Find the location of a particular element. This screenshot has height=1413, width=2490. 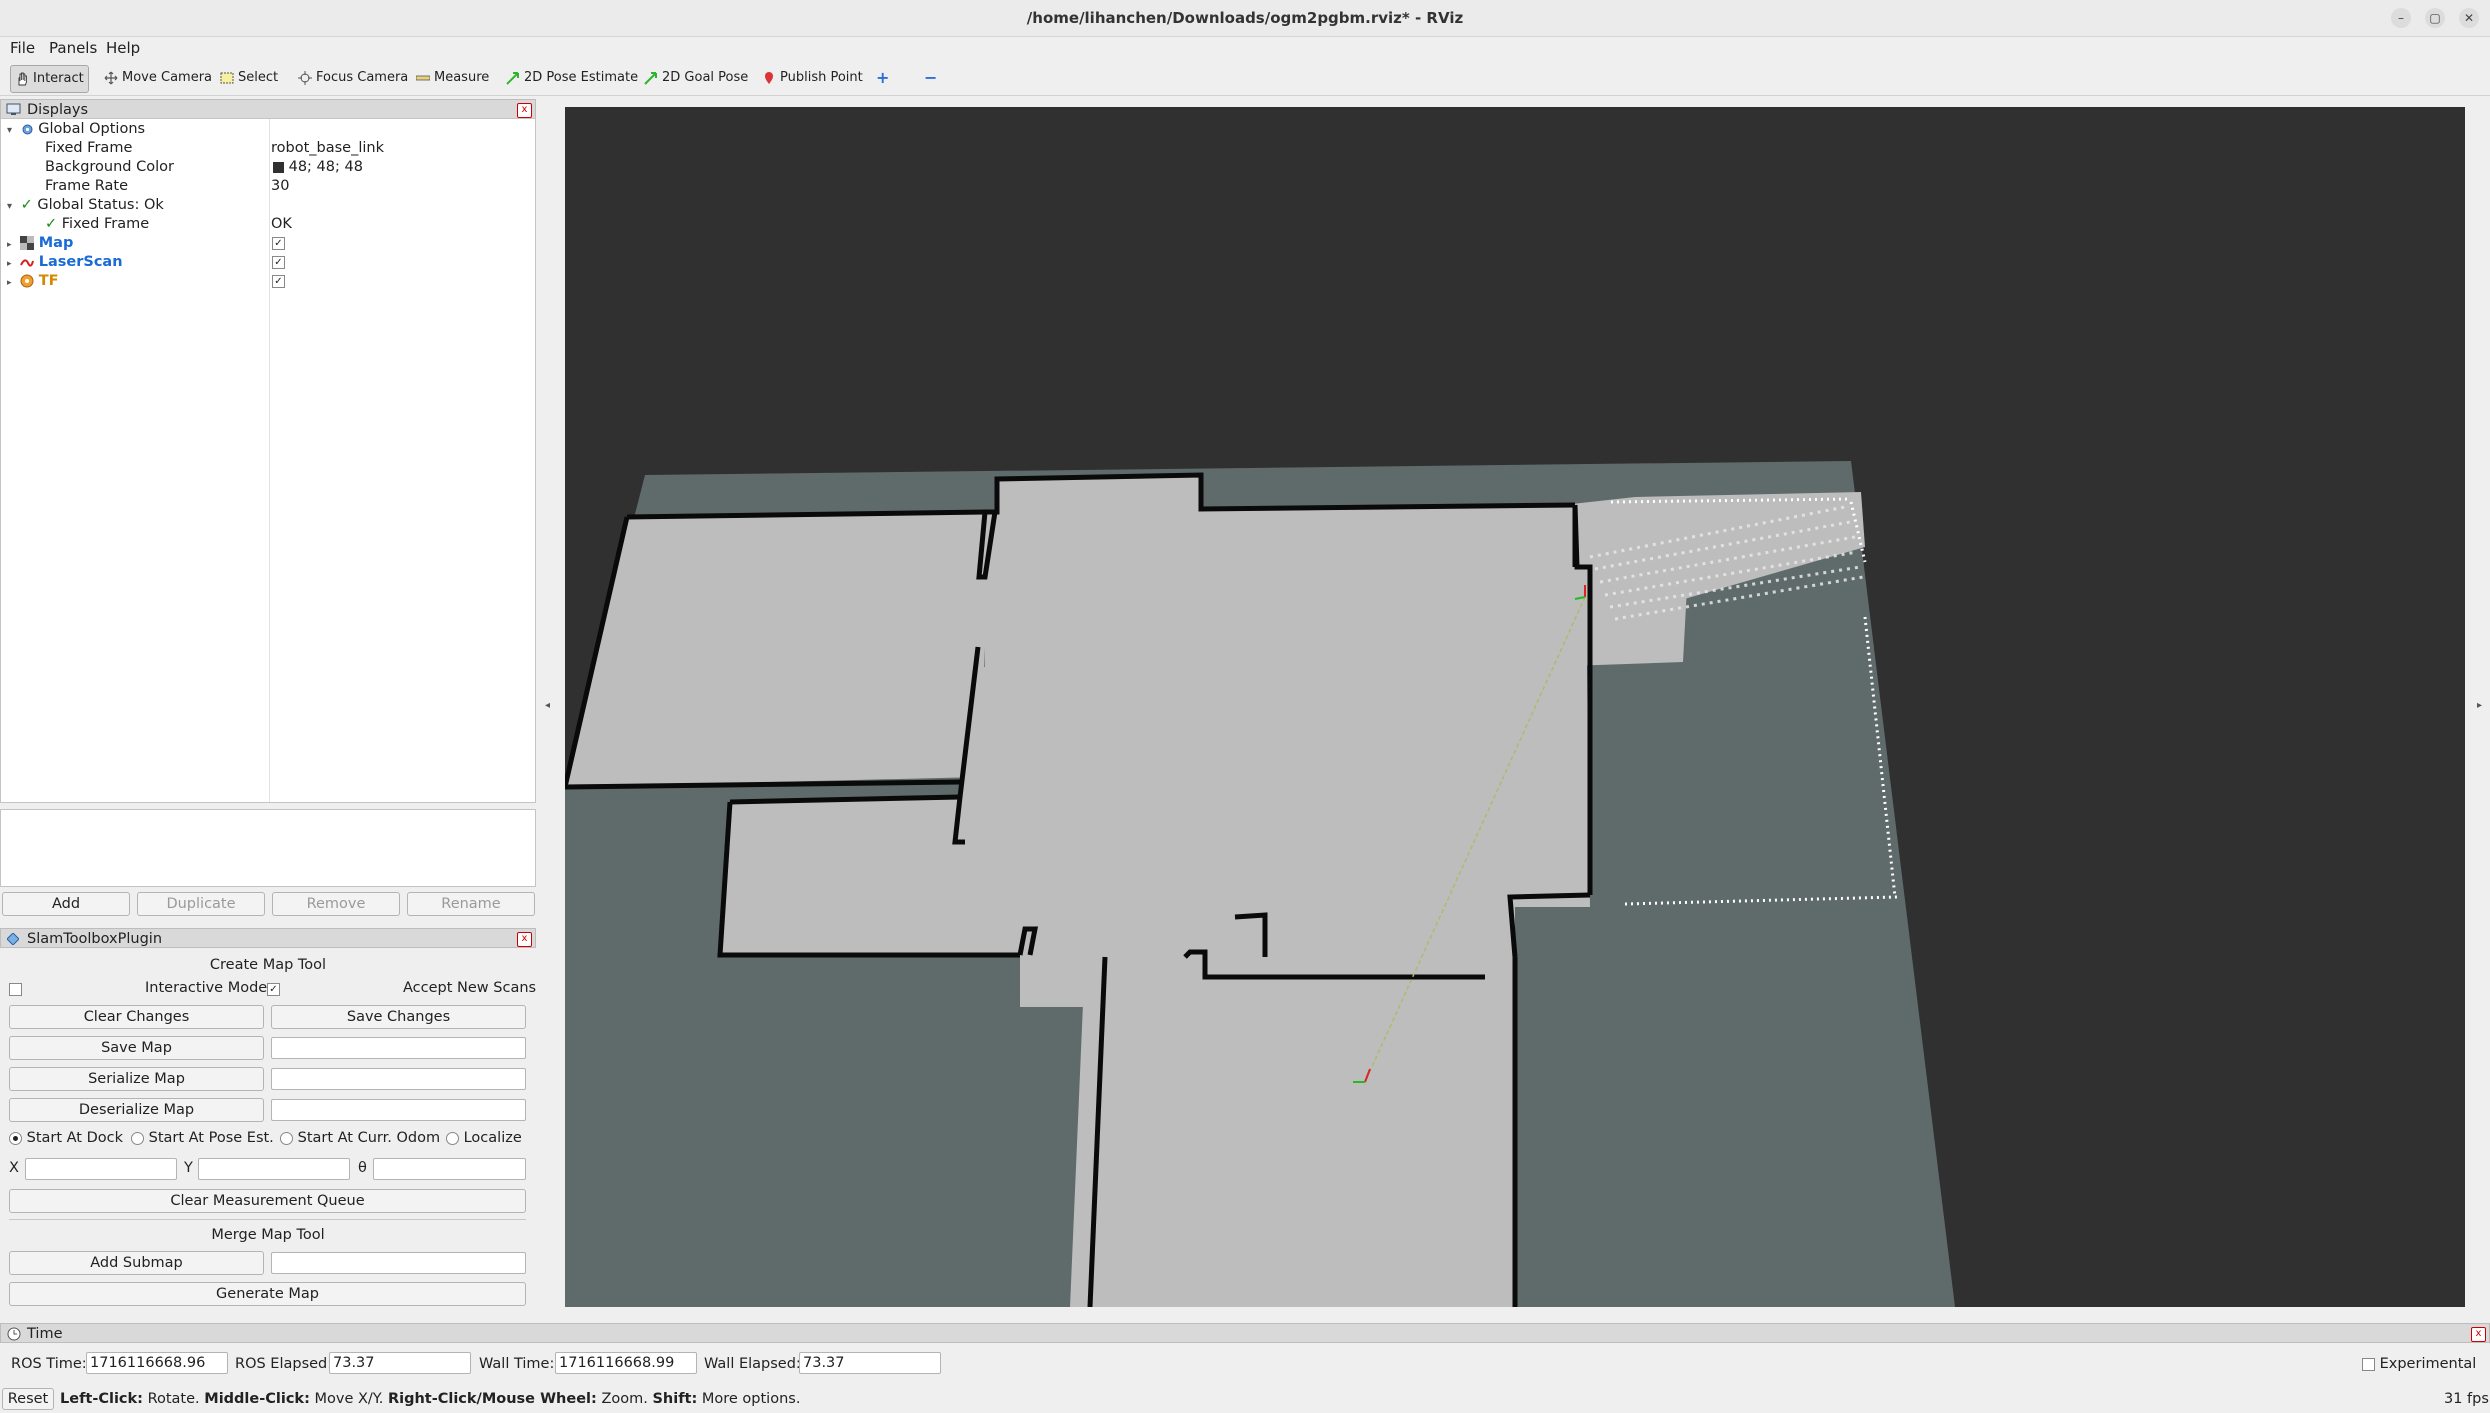

close-slam-panel-button: x is located at coordinates (524, 939).